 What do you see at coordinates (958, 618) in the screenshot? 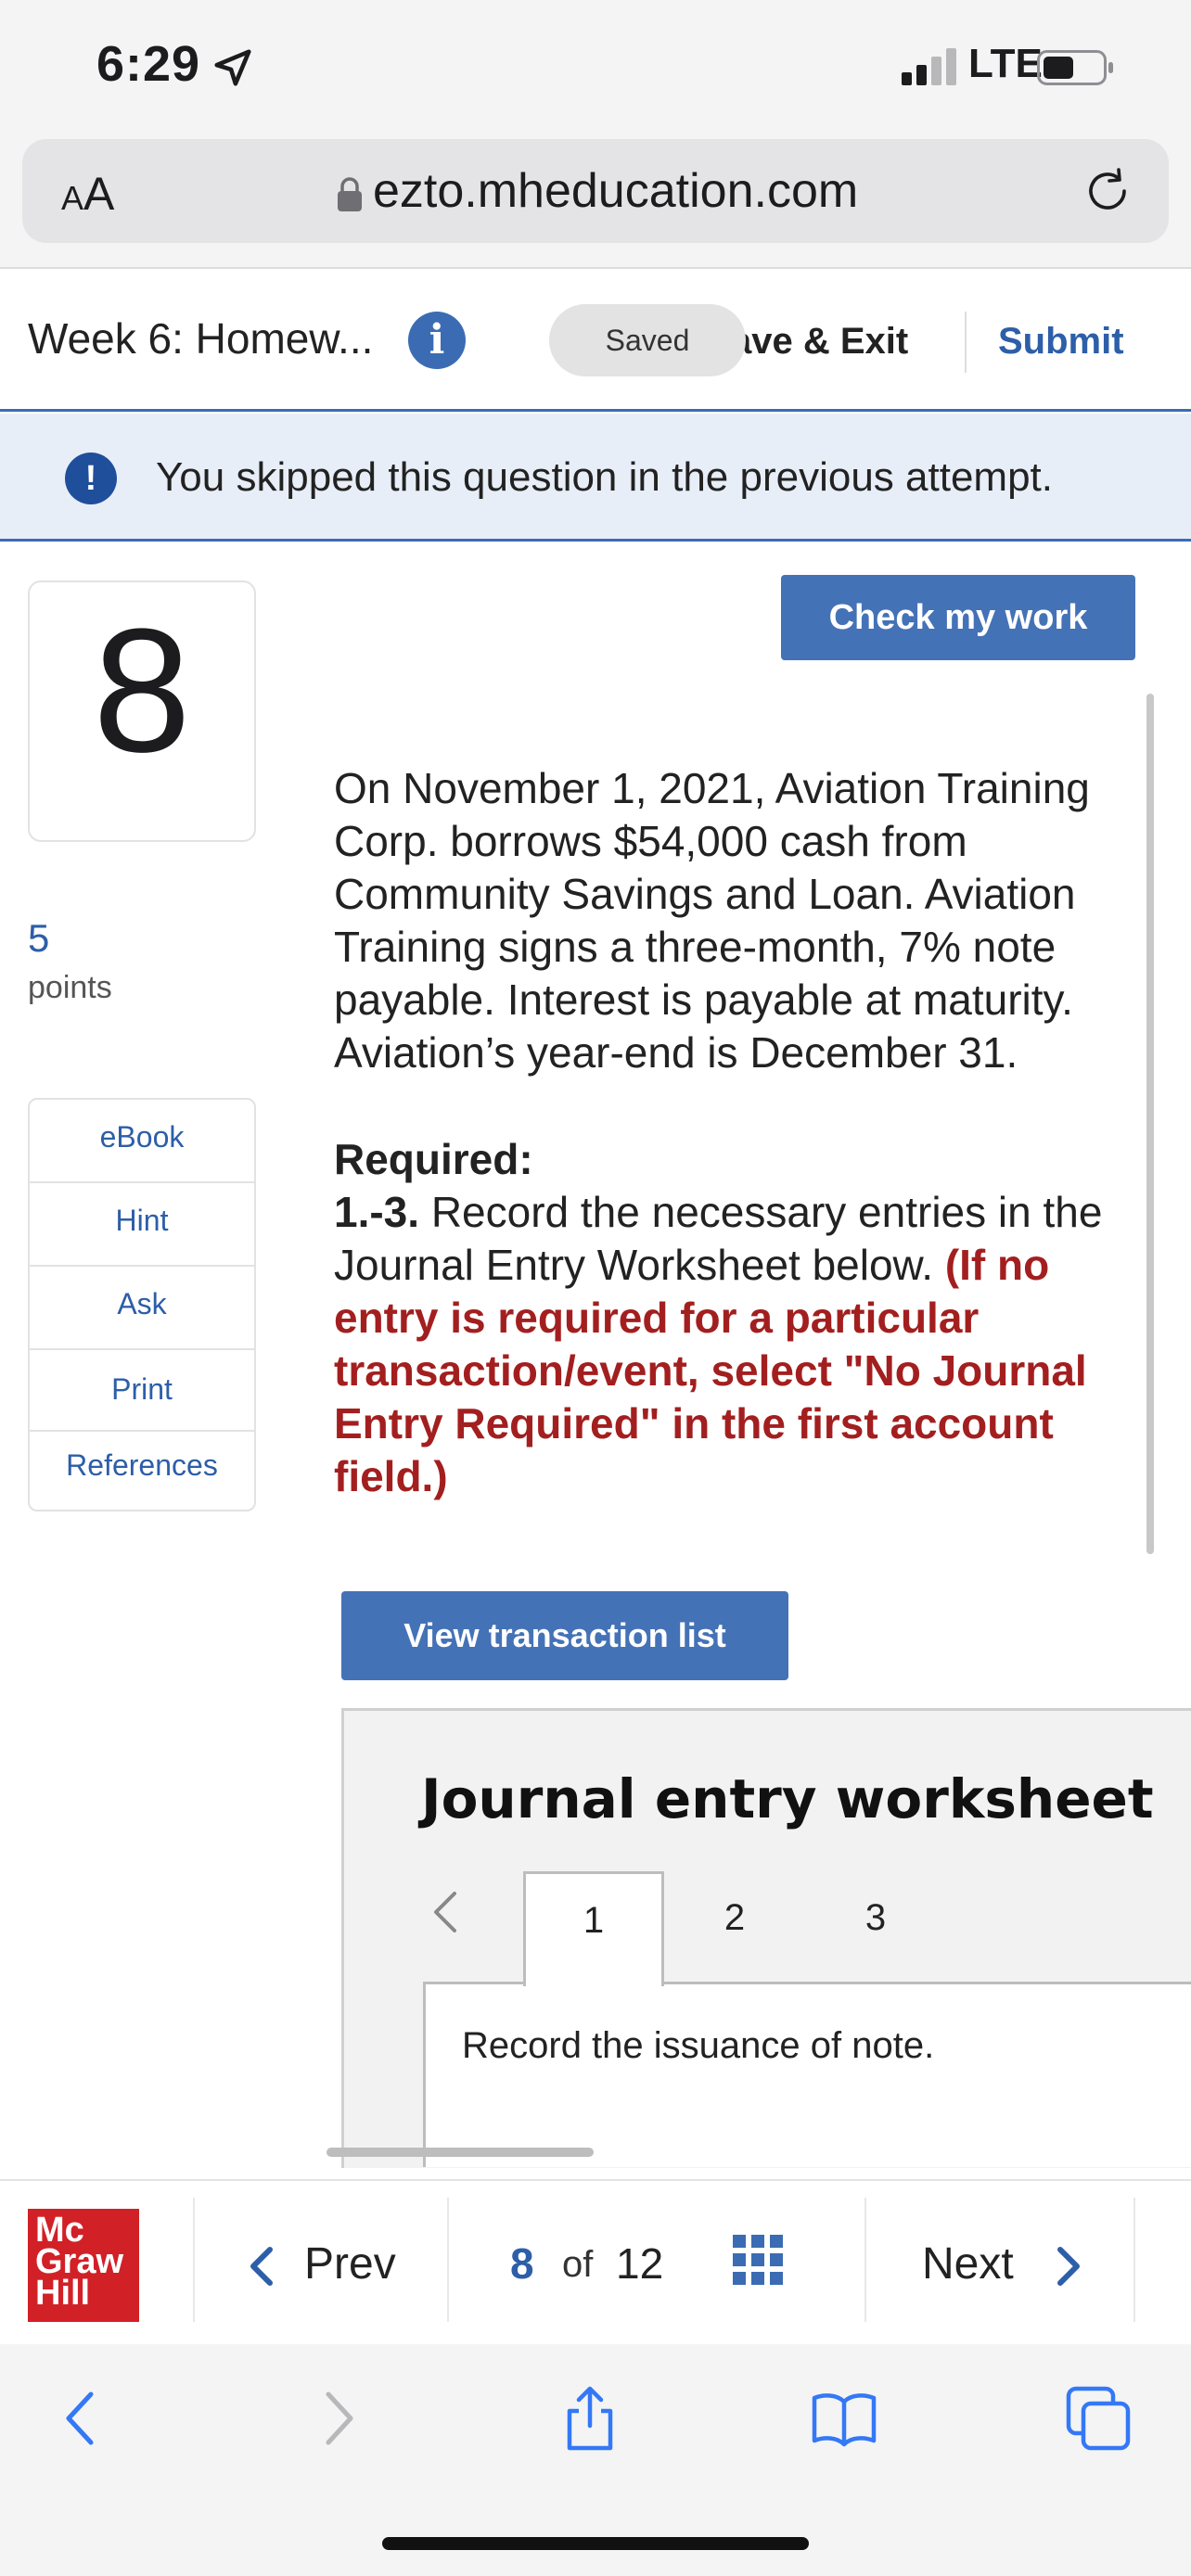
I see `check-my-work-button: Check my work` at bounding box center [958, 618].